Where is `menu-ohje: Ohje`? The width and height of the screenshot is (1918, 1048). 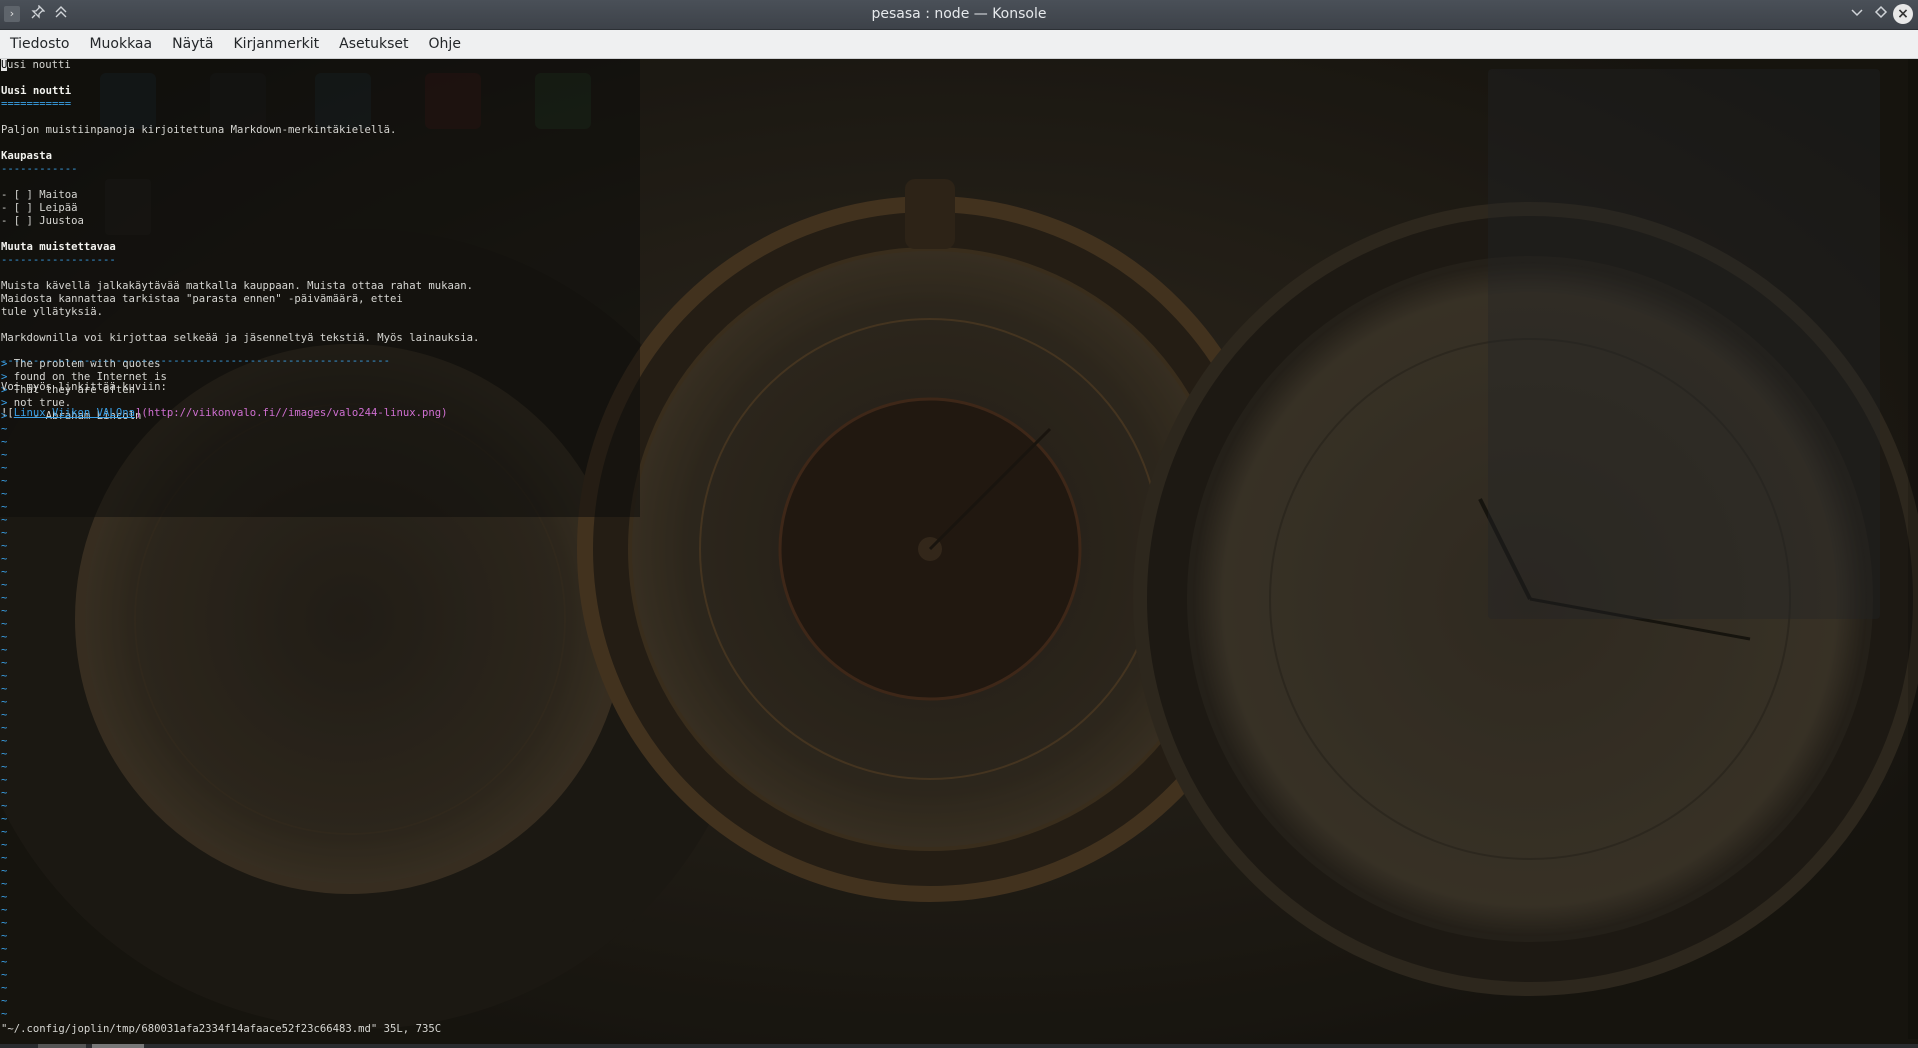 menu-ohje: Ohje is located at coordinates (445, 44).